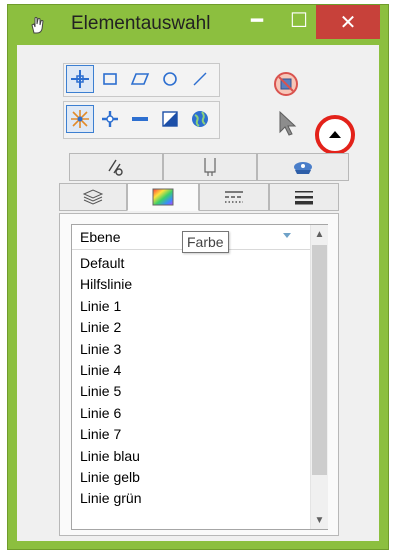 The height and width of the screenshot is (555, 394). I want to click on lineweight-tab, so click(304, 197).